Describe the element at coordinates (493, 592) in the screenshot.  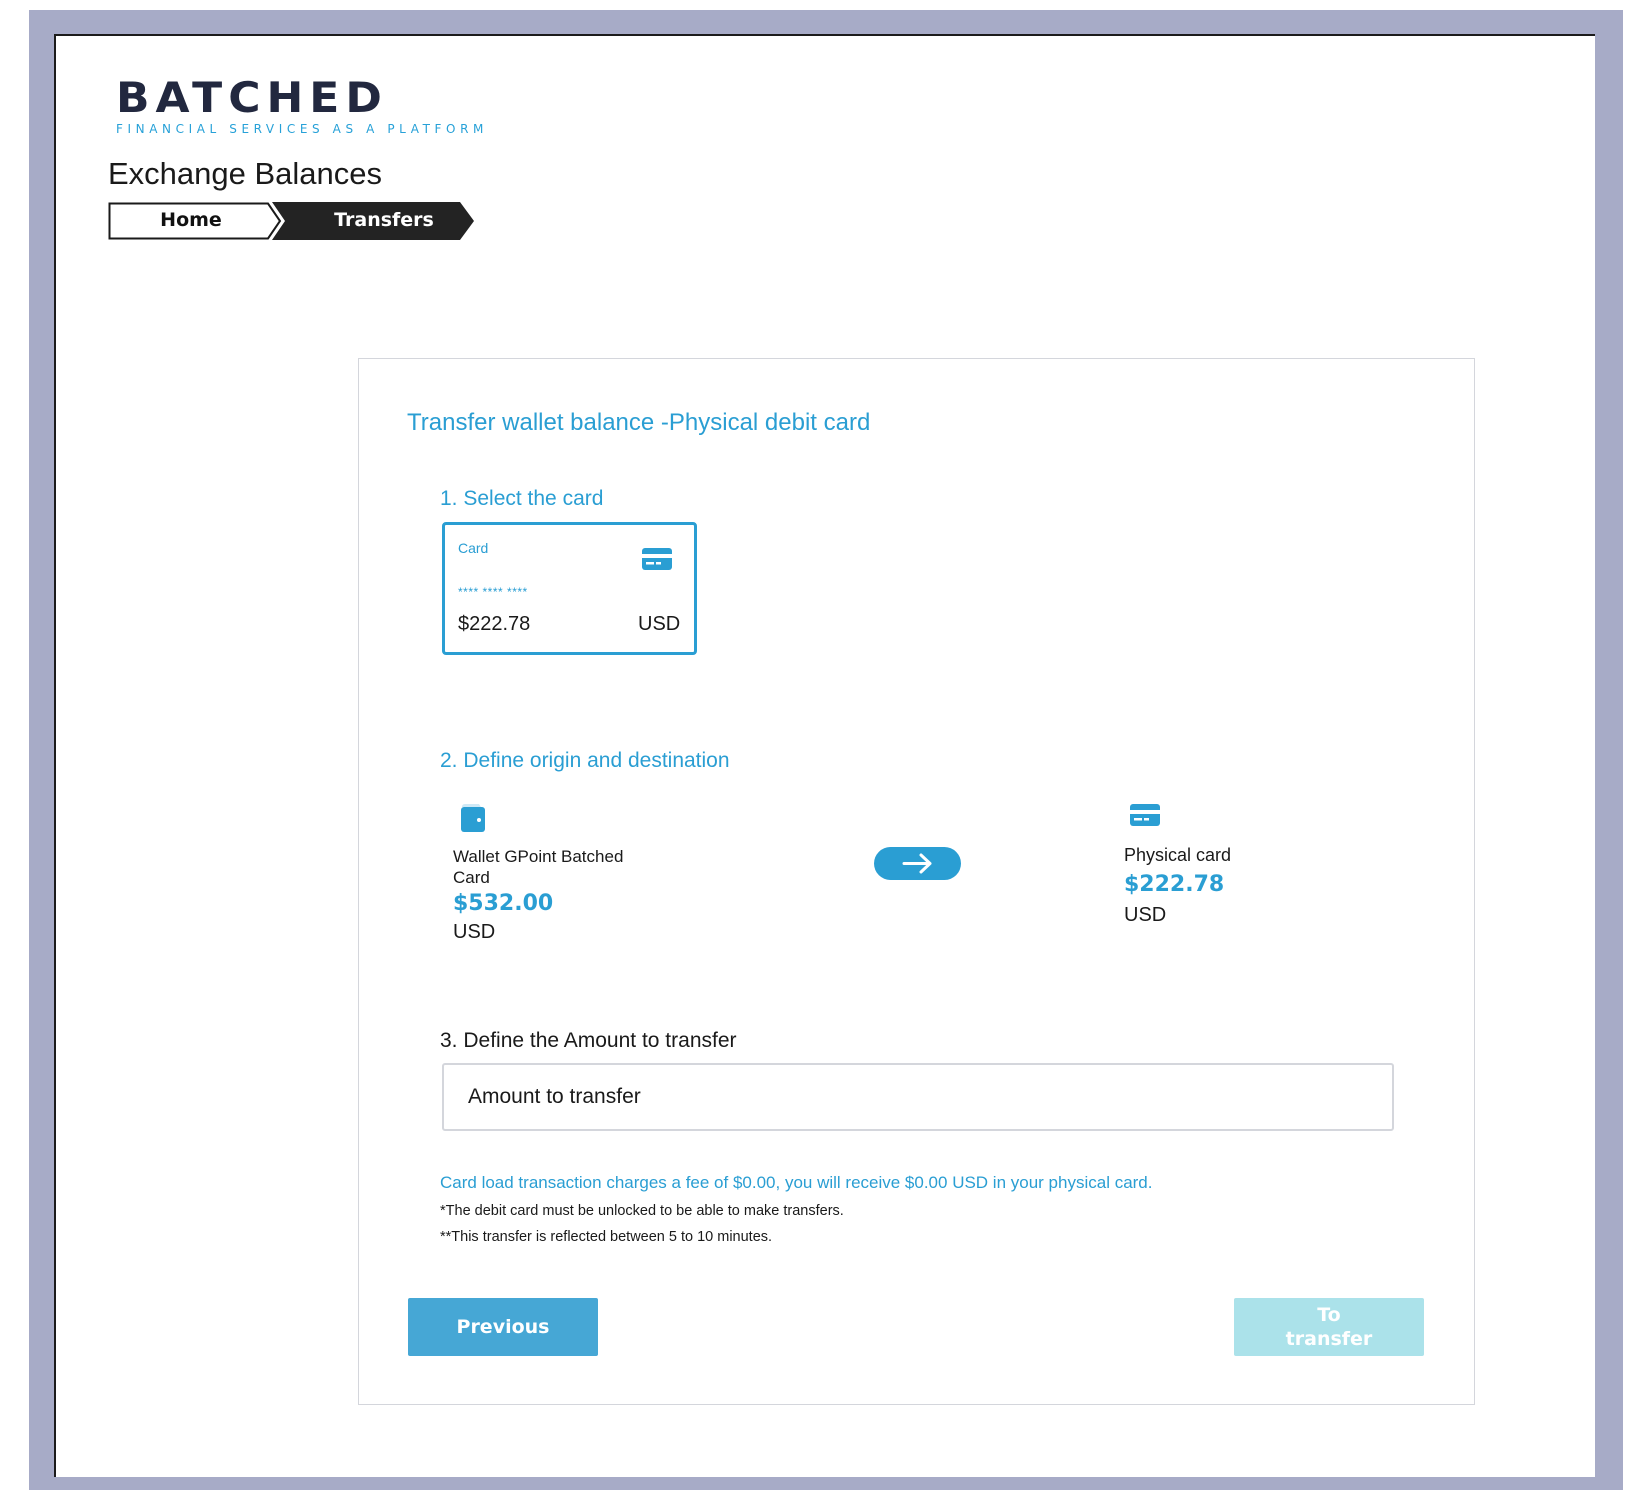
I see `card-masked-number: **** **** ****` at that location.